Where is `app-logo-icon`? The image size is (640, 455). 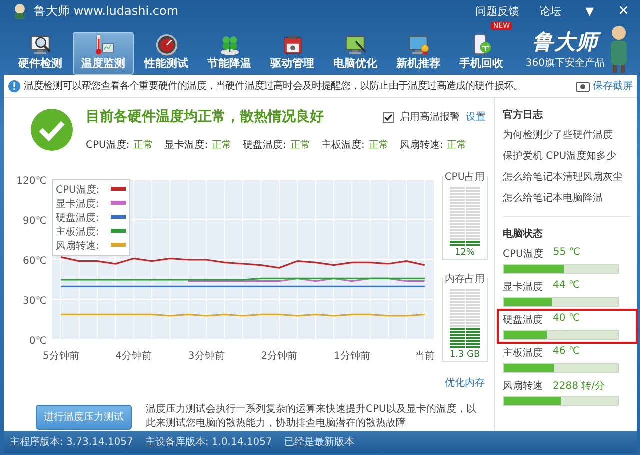 app-logo-icon is located at coordinates (20, 11).